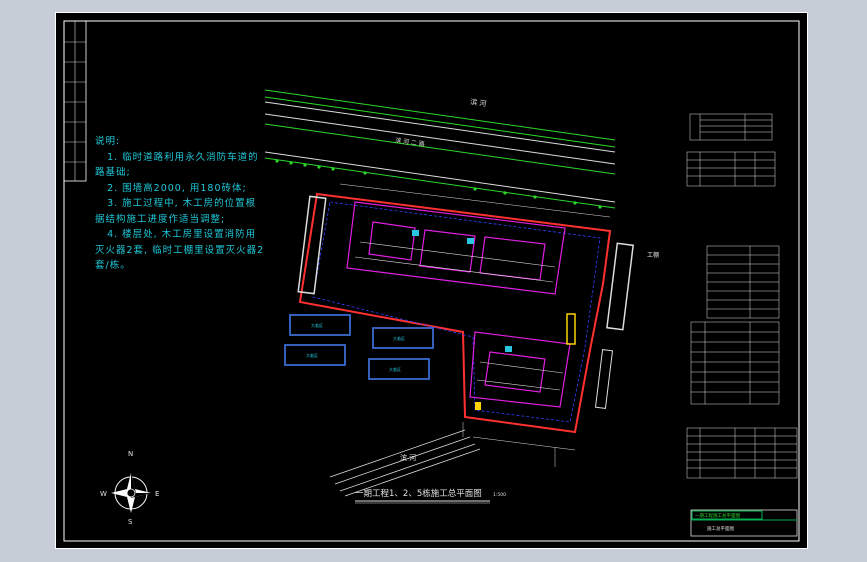 Image resolution: width=867 pixels, height=562 pixels. Describe the element at coordinates (418, 493) in the screenshot. I see `plan-title: 一期工程1、2、5栋施工总平面图` at that location.